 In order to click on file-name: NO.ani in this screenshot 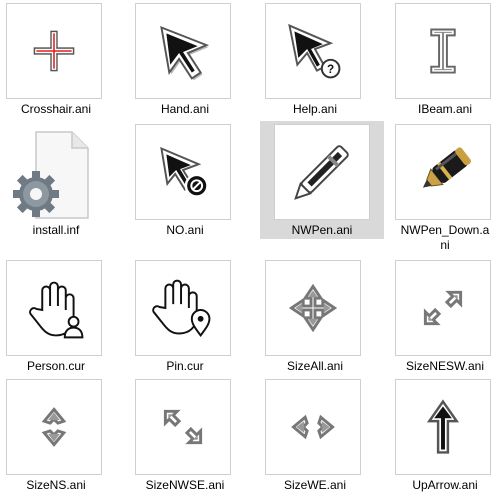, I will do `click(185, 230)`.